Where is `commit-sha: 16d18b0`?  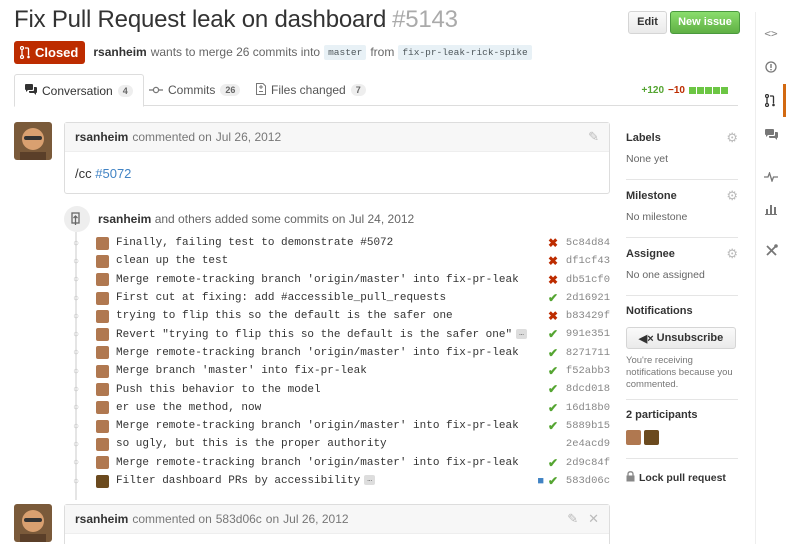
commit-sha: 16d18b0 is located at coordinates (586, 408).